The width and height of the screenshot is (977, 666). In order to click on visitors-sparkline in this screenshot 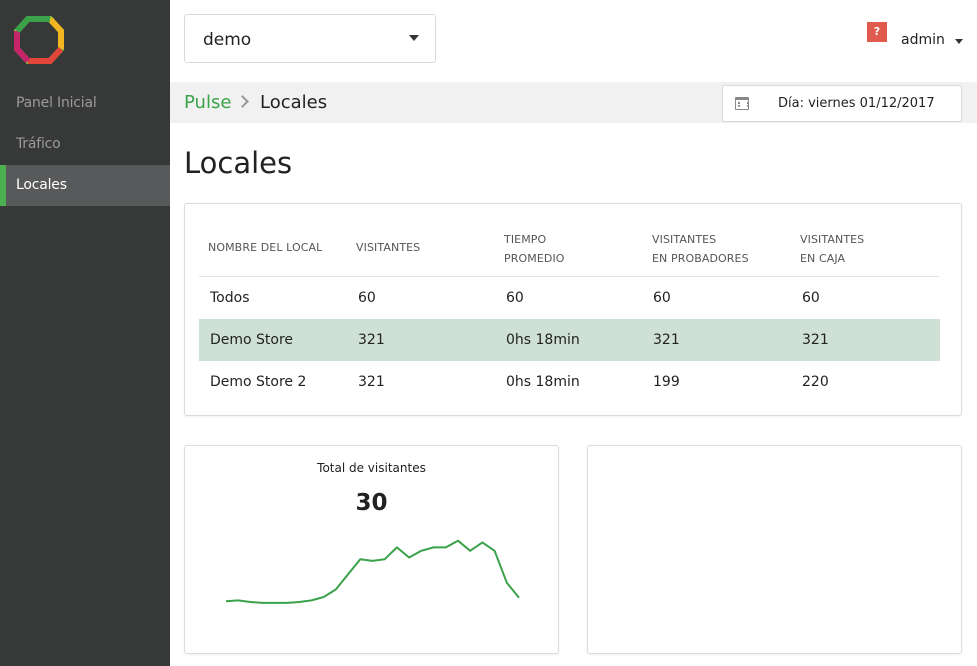, I will do `click(372, 571)`.